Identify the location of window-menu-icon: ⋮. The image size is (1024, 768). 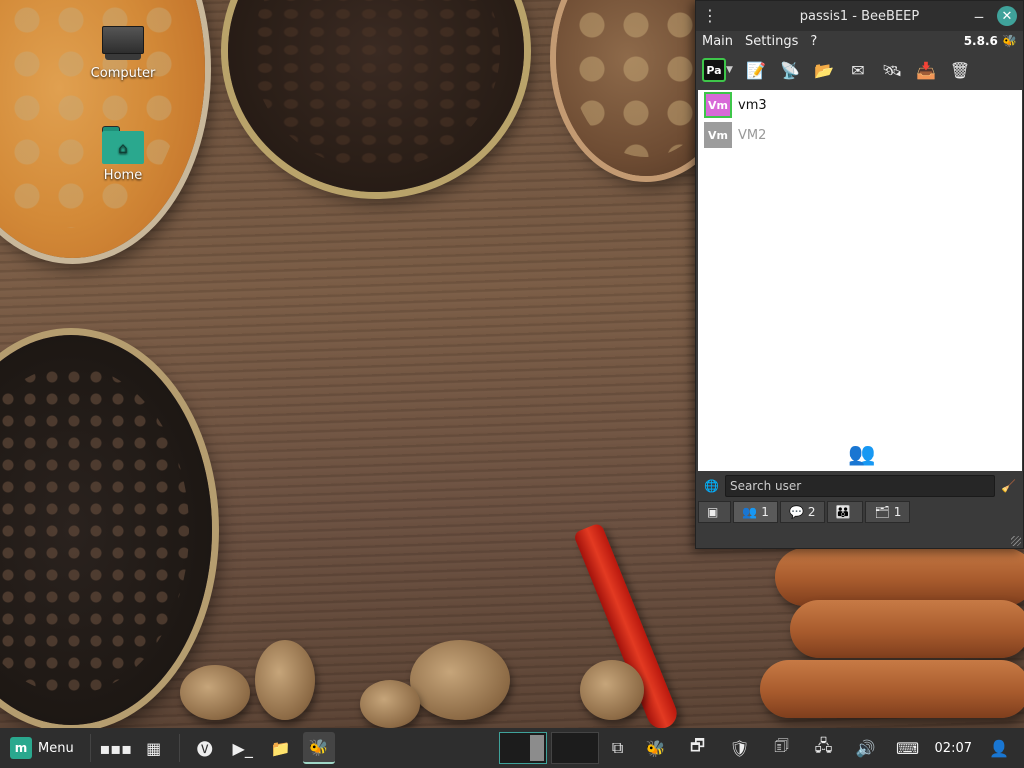
(710, 16).